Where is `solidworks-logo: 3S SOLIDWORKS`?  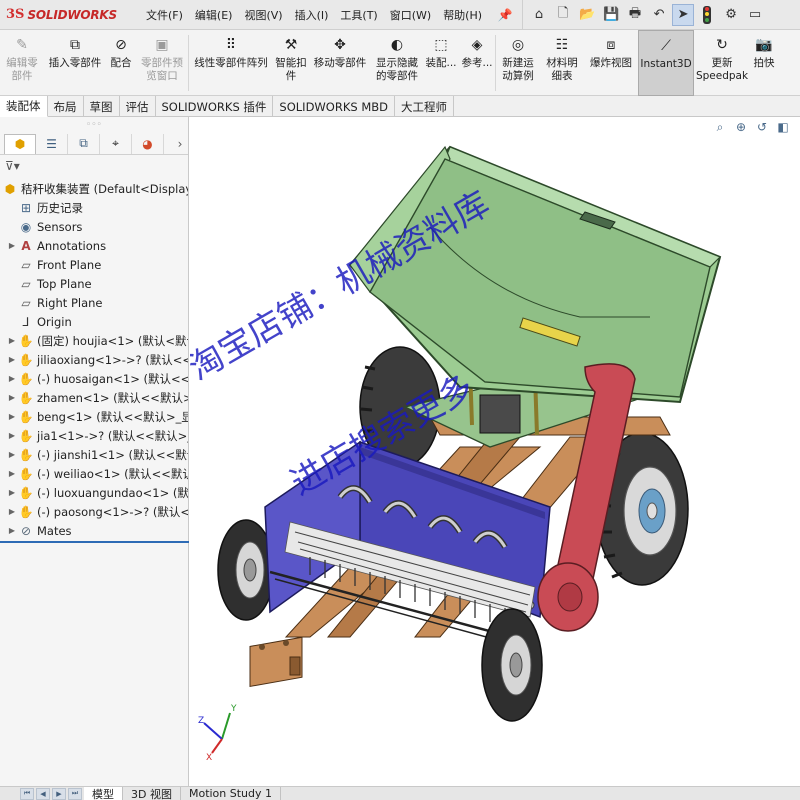
solidworks-logo: 3S SOLIDWORKS is located at coordinates (70, 15).